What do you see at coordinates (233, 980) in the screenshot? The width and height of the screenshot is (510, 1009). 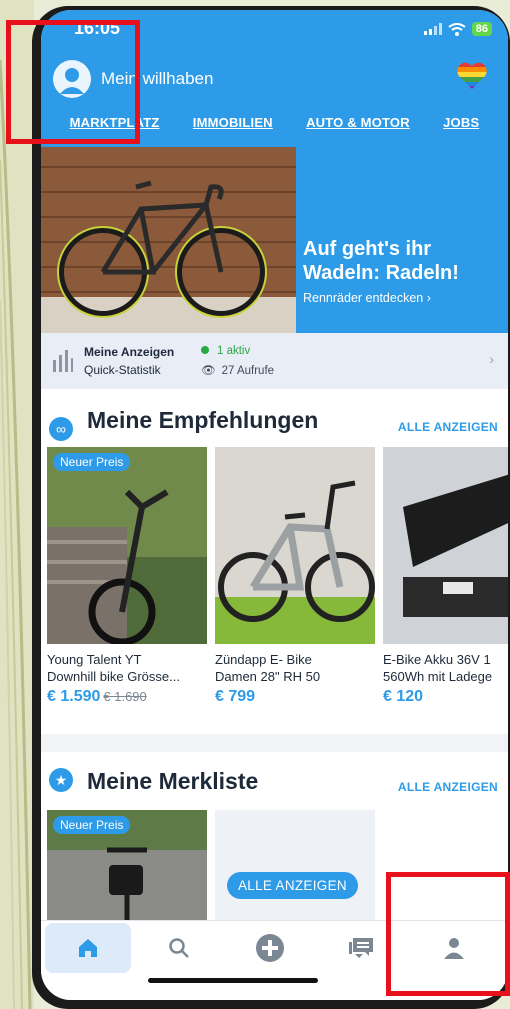 I see `home-indicator` at bounding box center [233, 980].